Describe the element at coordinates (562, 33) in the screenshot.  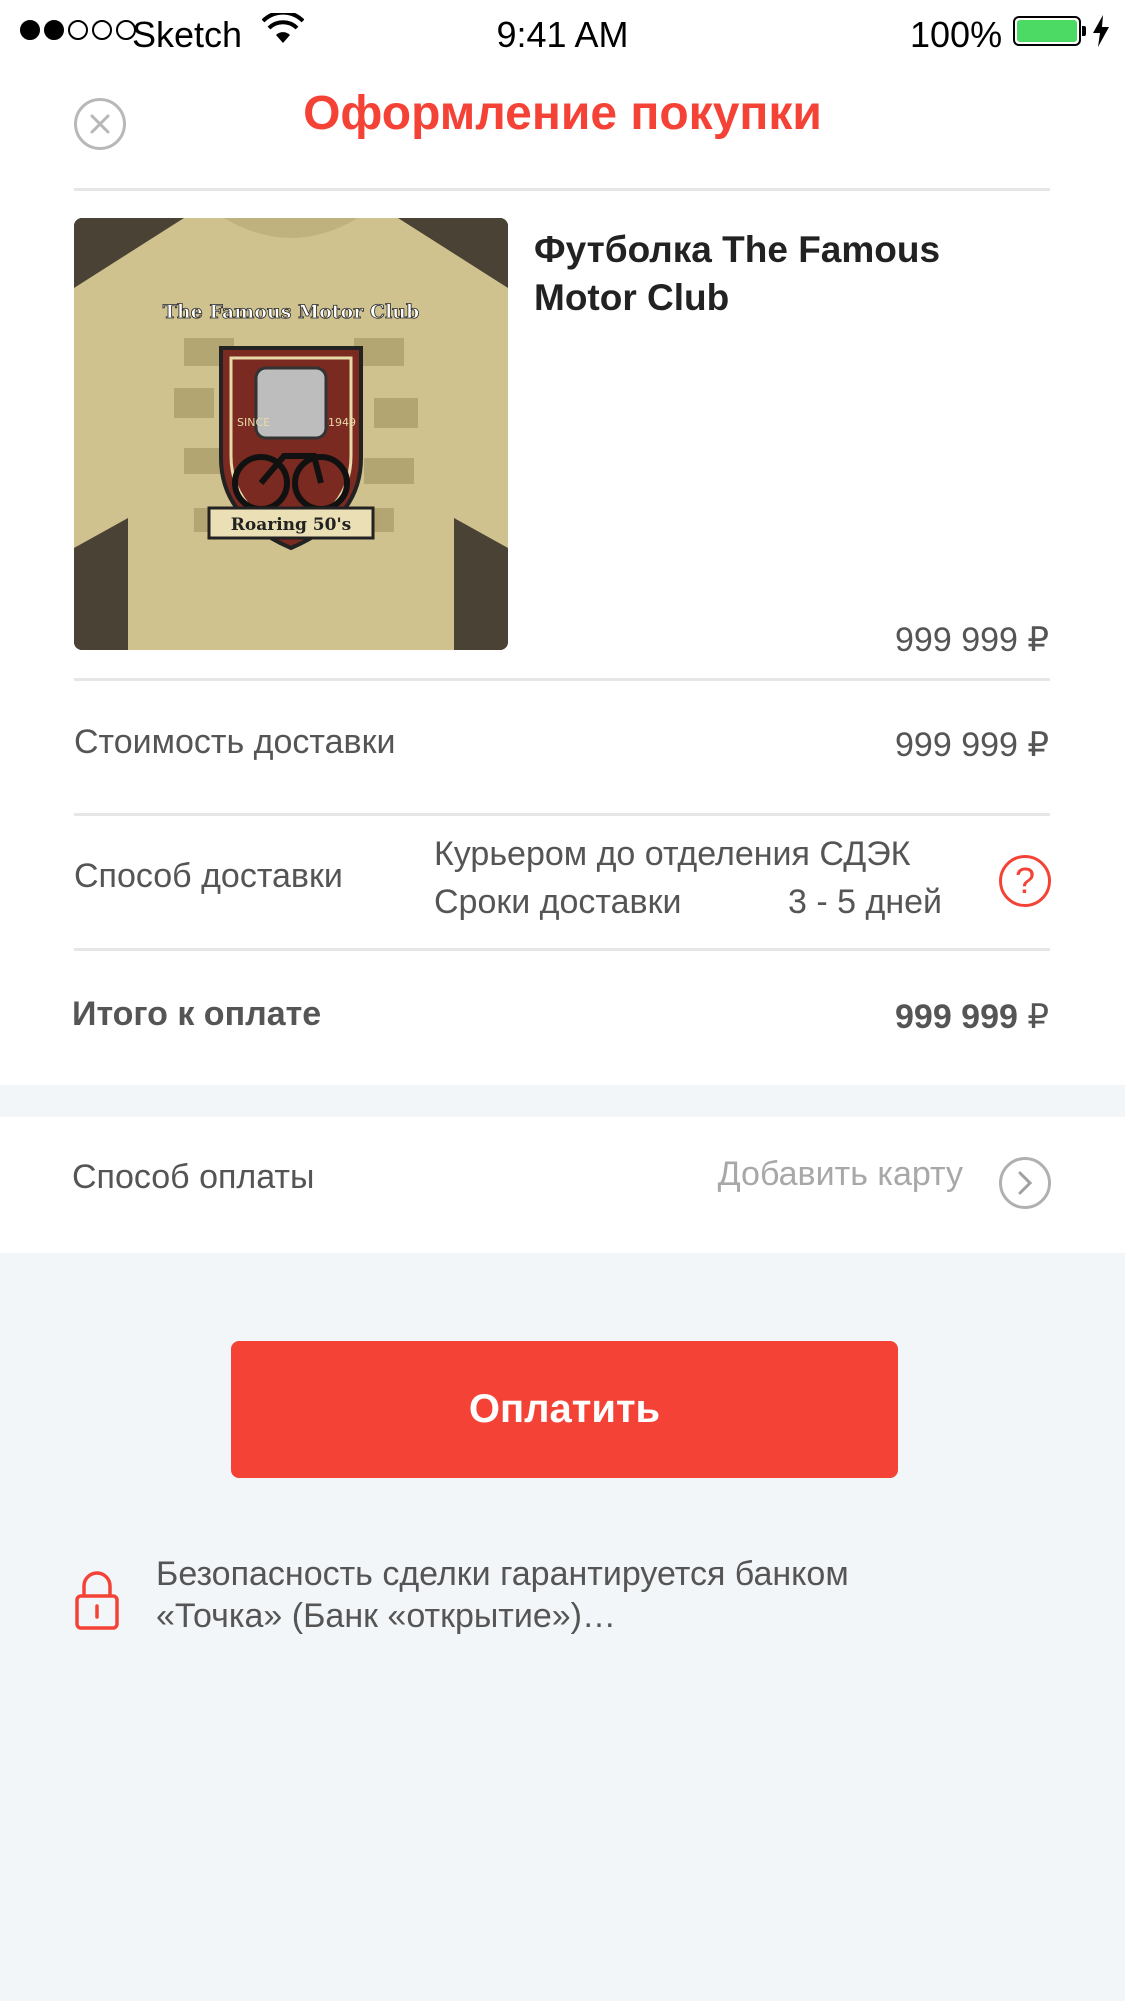
I see `status-bar: Sketch 9:41 AM 100%` at that location.